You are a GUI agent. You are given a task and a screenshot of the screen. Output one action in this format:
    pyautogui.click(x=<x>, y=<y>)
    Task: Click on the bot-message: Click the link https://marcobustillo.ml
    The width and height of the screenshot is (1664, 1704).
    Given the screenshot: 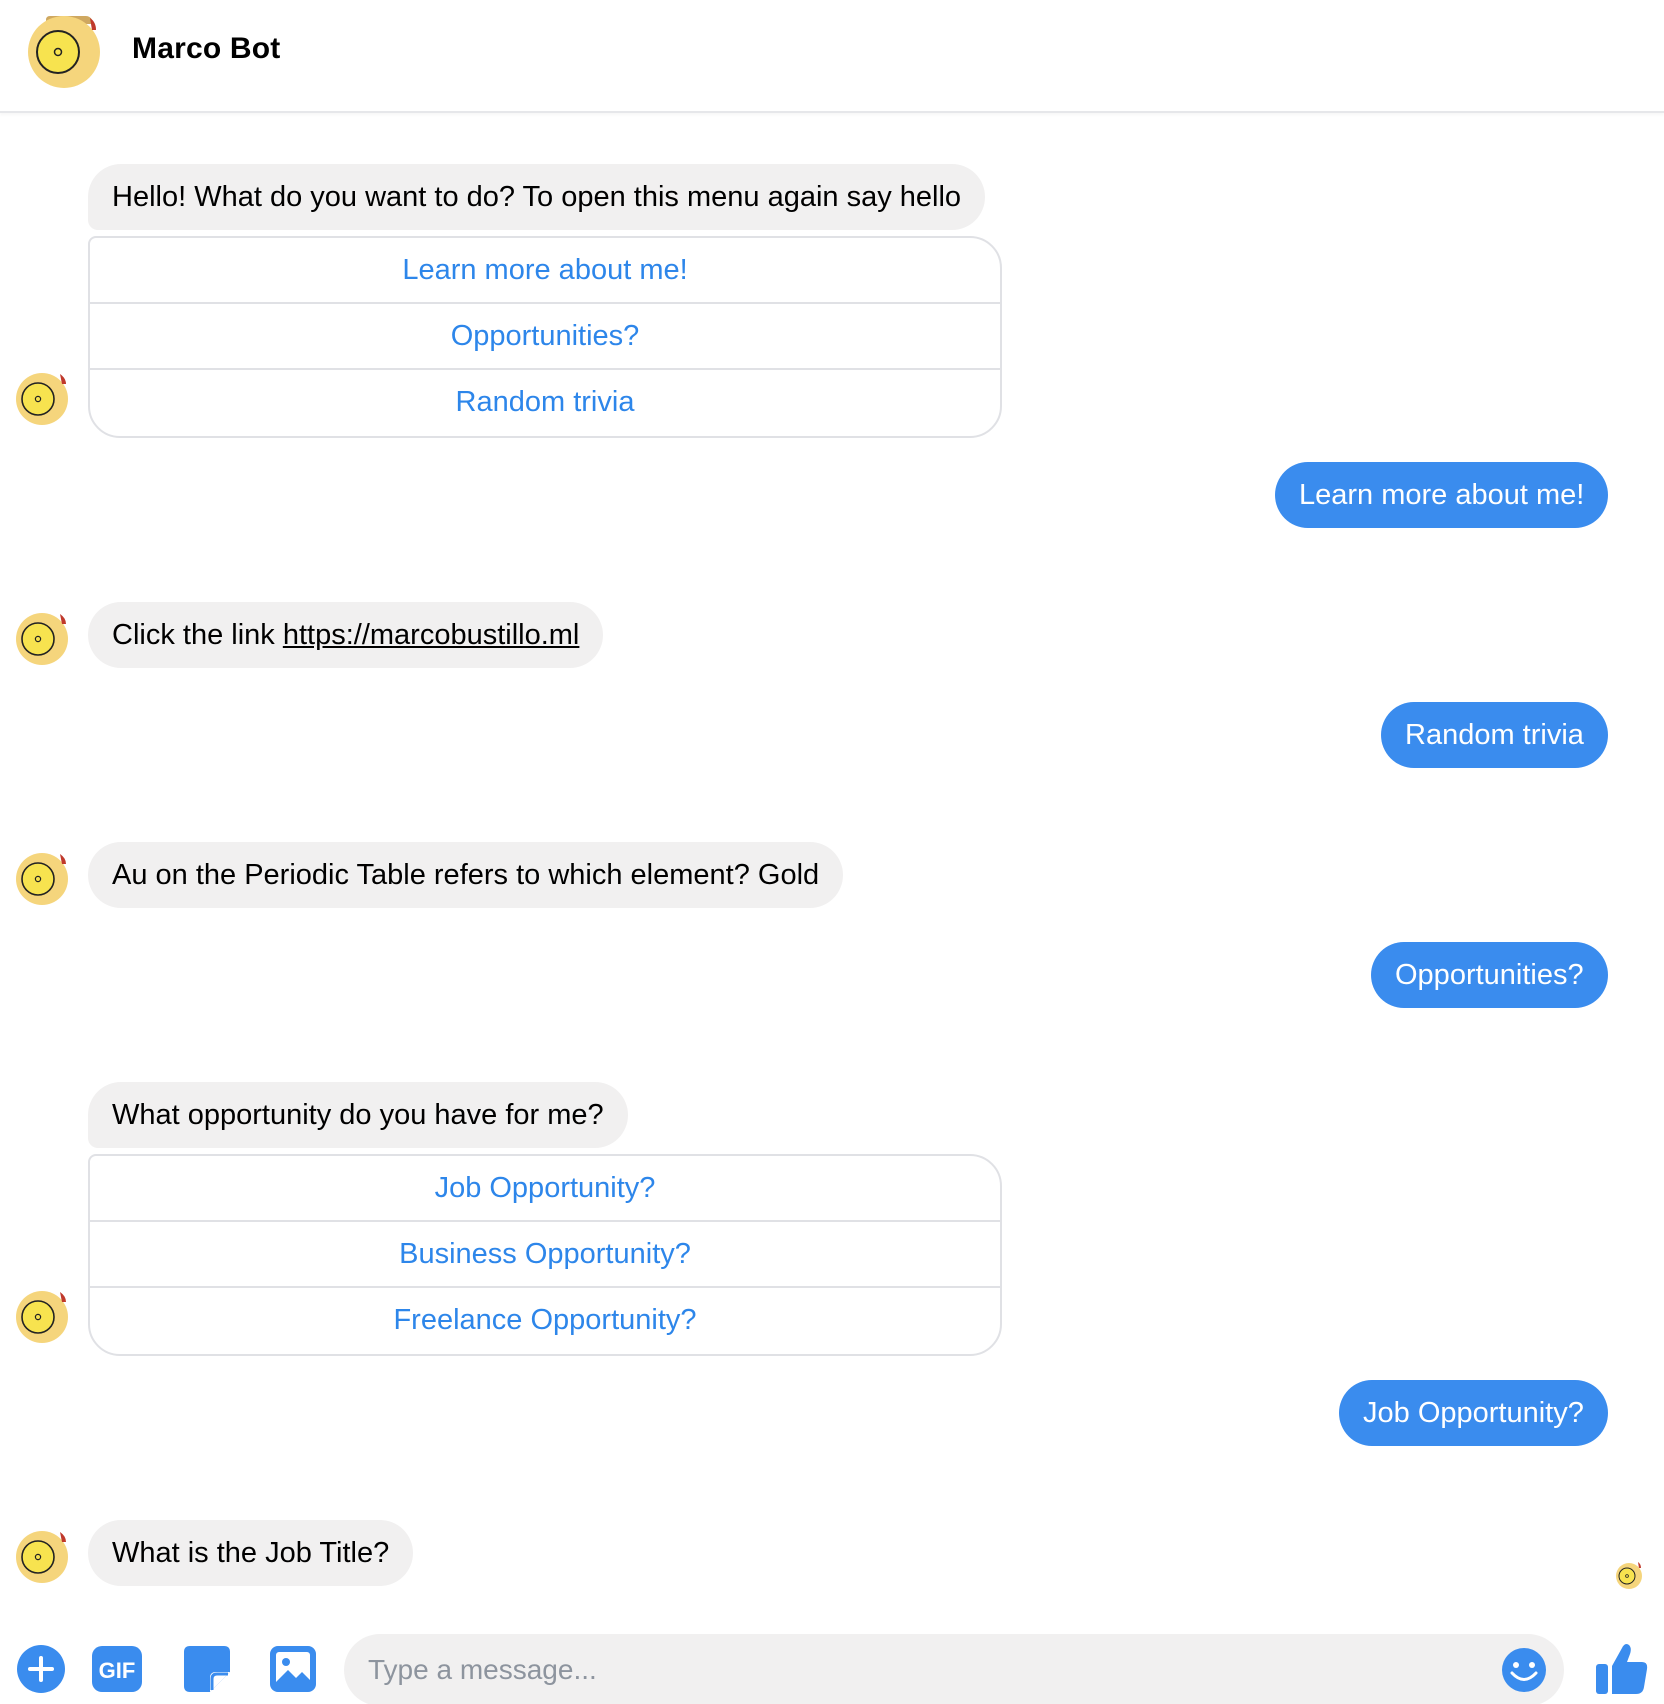 What is the action you would take?
    pyautogui.click(x=346, y=635)
    